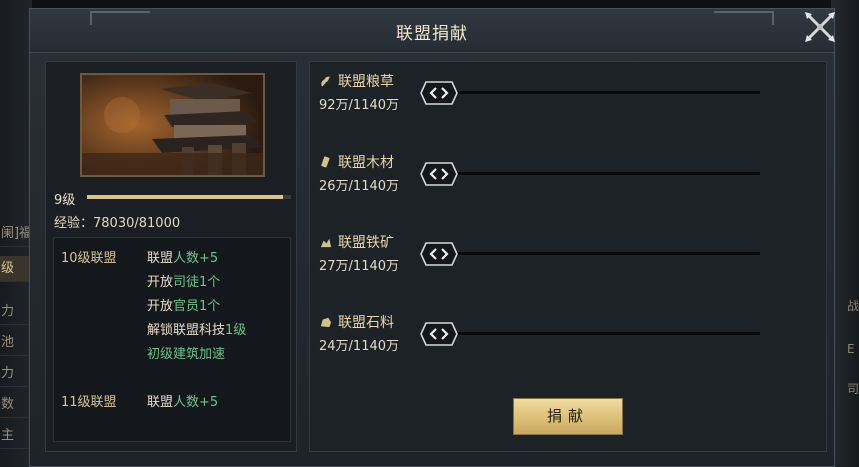 The width and height of the screenshot is (859, 467). I want to click on background-side-tab: 阑]福, so click(15, 234).